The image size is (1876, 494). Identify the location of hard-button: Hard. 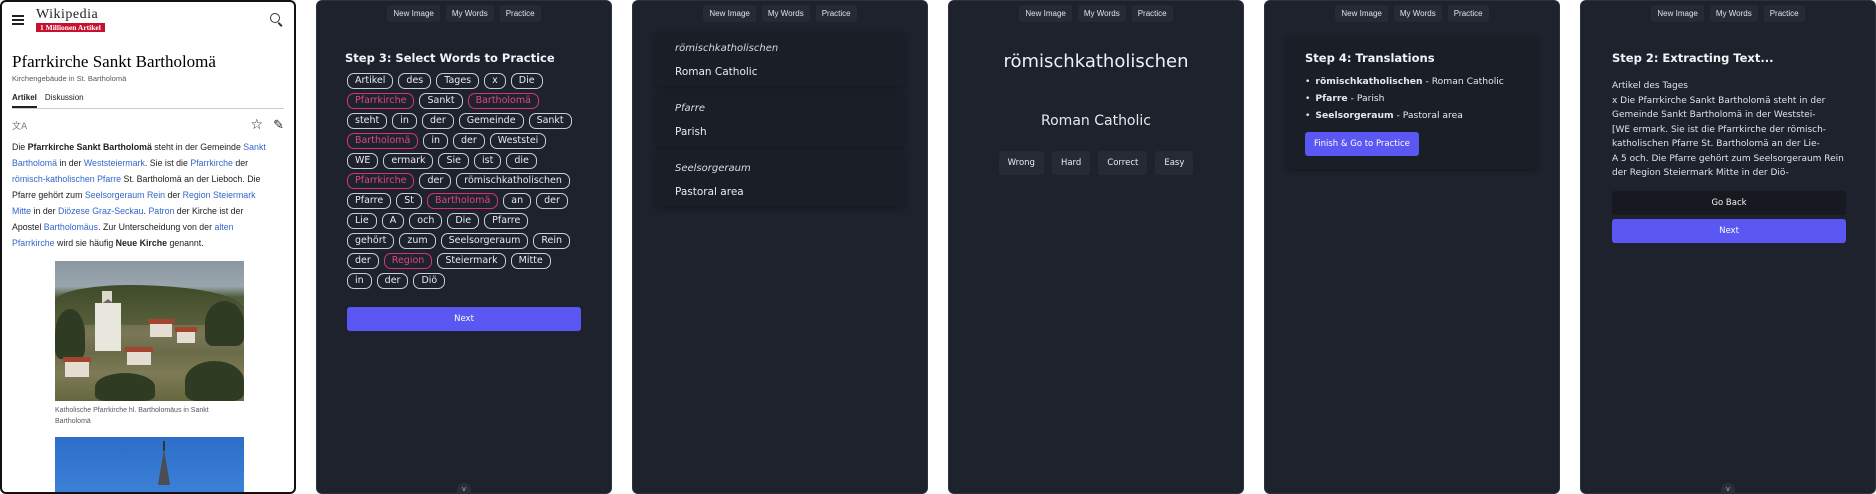
(1071, 163).